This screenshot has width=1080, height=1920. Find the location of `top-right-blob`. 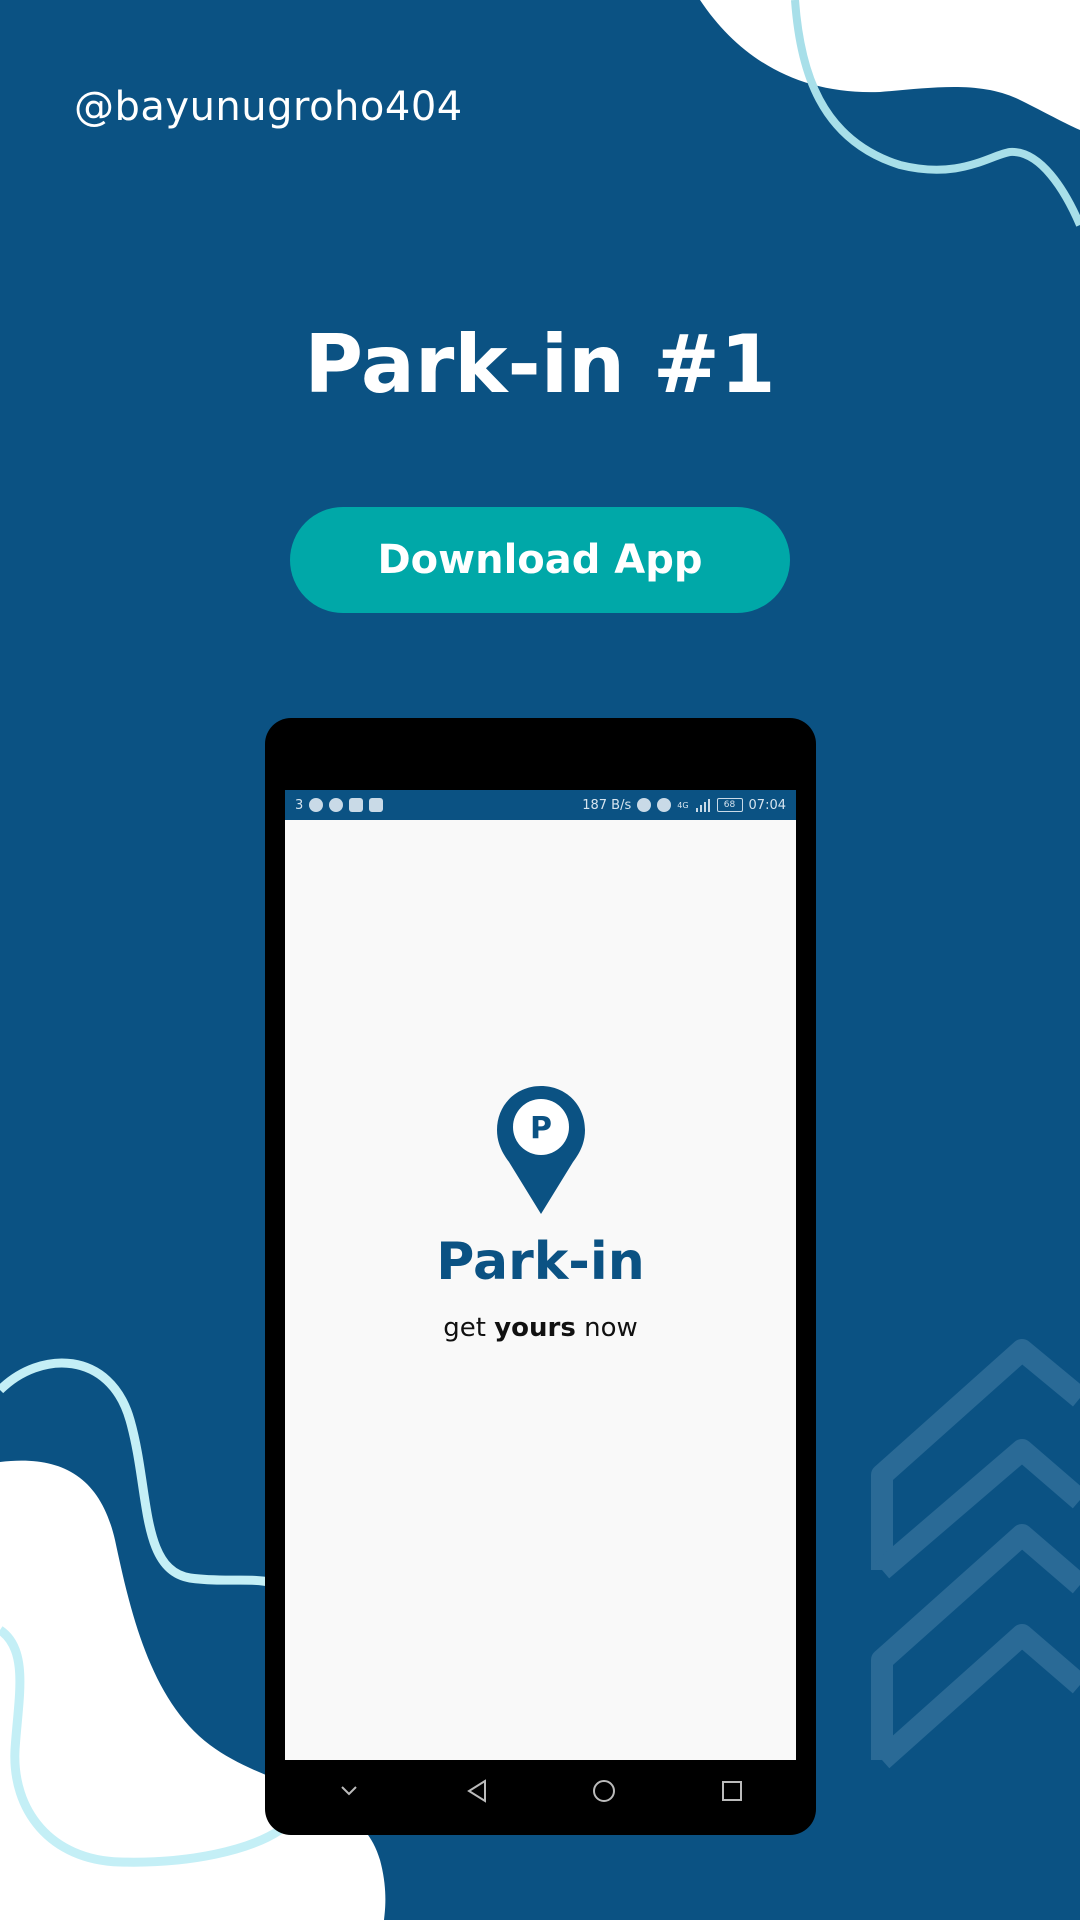

top-right-blob is located at coordinates (890, 65).